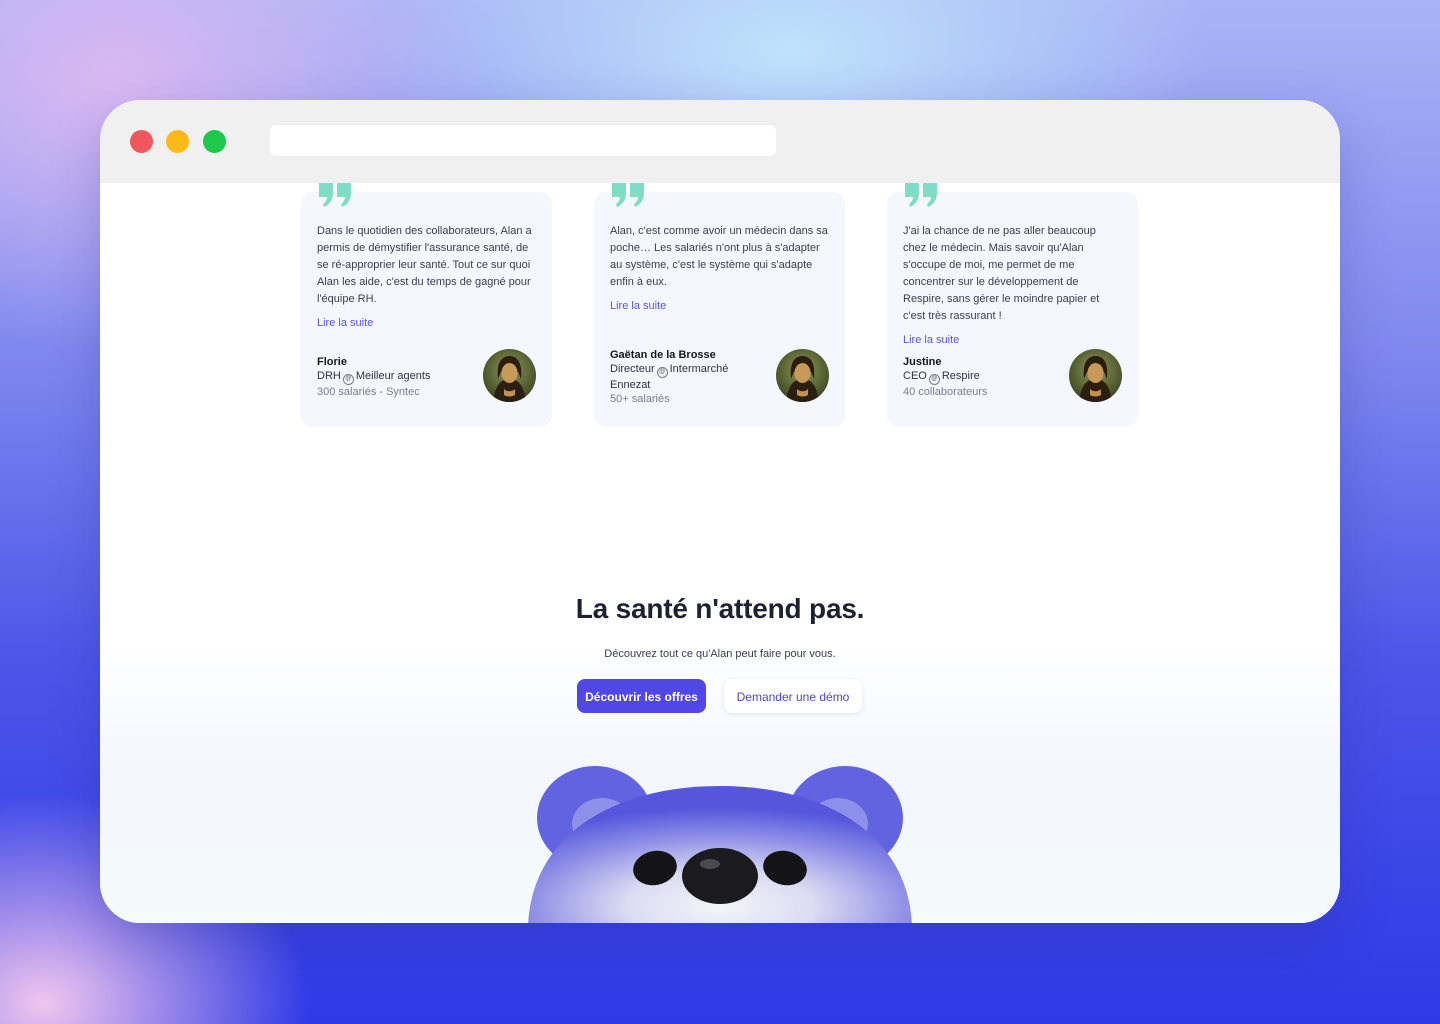 The height and width of the screenshot is (1024, 1440). What do you see at coordinates (141, 141) in the screenshot?
I see `close-window-button` at bounding box center [141, 141].